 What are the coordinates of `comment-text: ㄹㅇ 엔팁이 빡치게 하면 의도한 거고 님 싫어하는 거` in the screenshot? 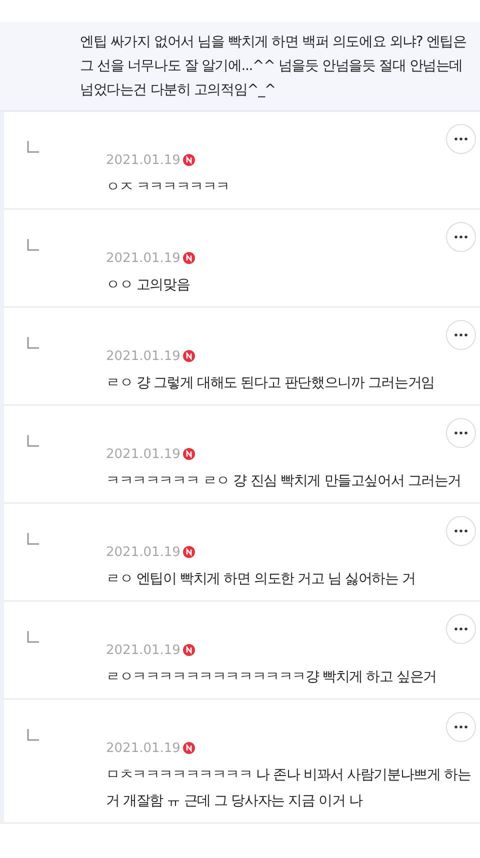 It's located at (261, 579).